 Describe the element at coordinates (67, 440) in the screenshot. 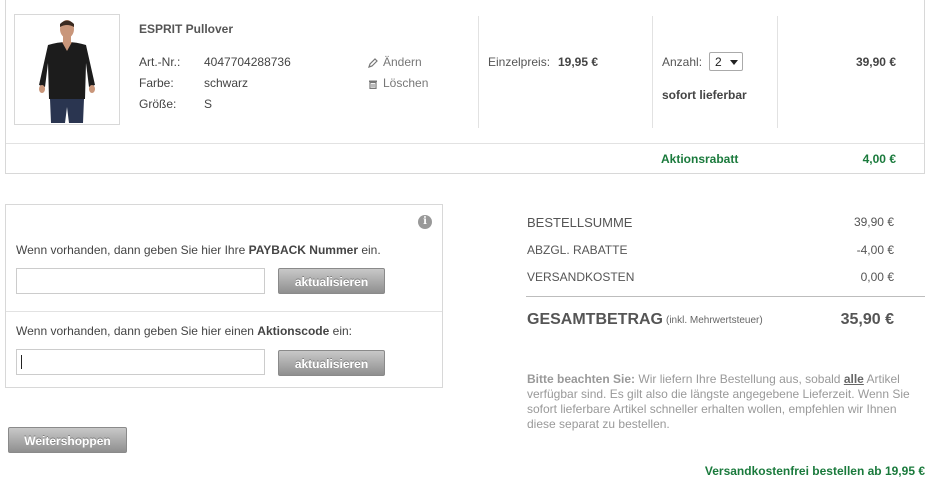

I see `continue-shopping-button: Weitershoppen` at that location.